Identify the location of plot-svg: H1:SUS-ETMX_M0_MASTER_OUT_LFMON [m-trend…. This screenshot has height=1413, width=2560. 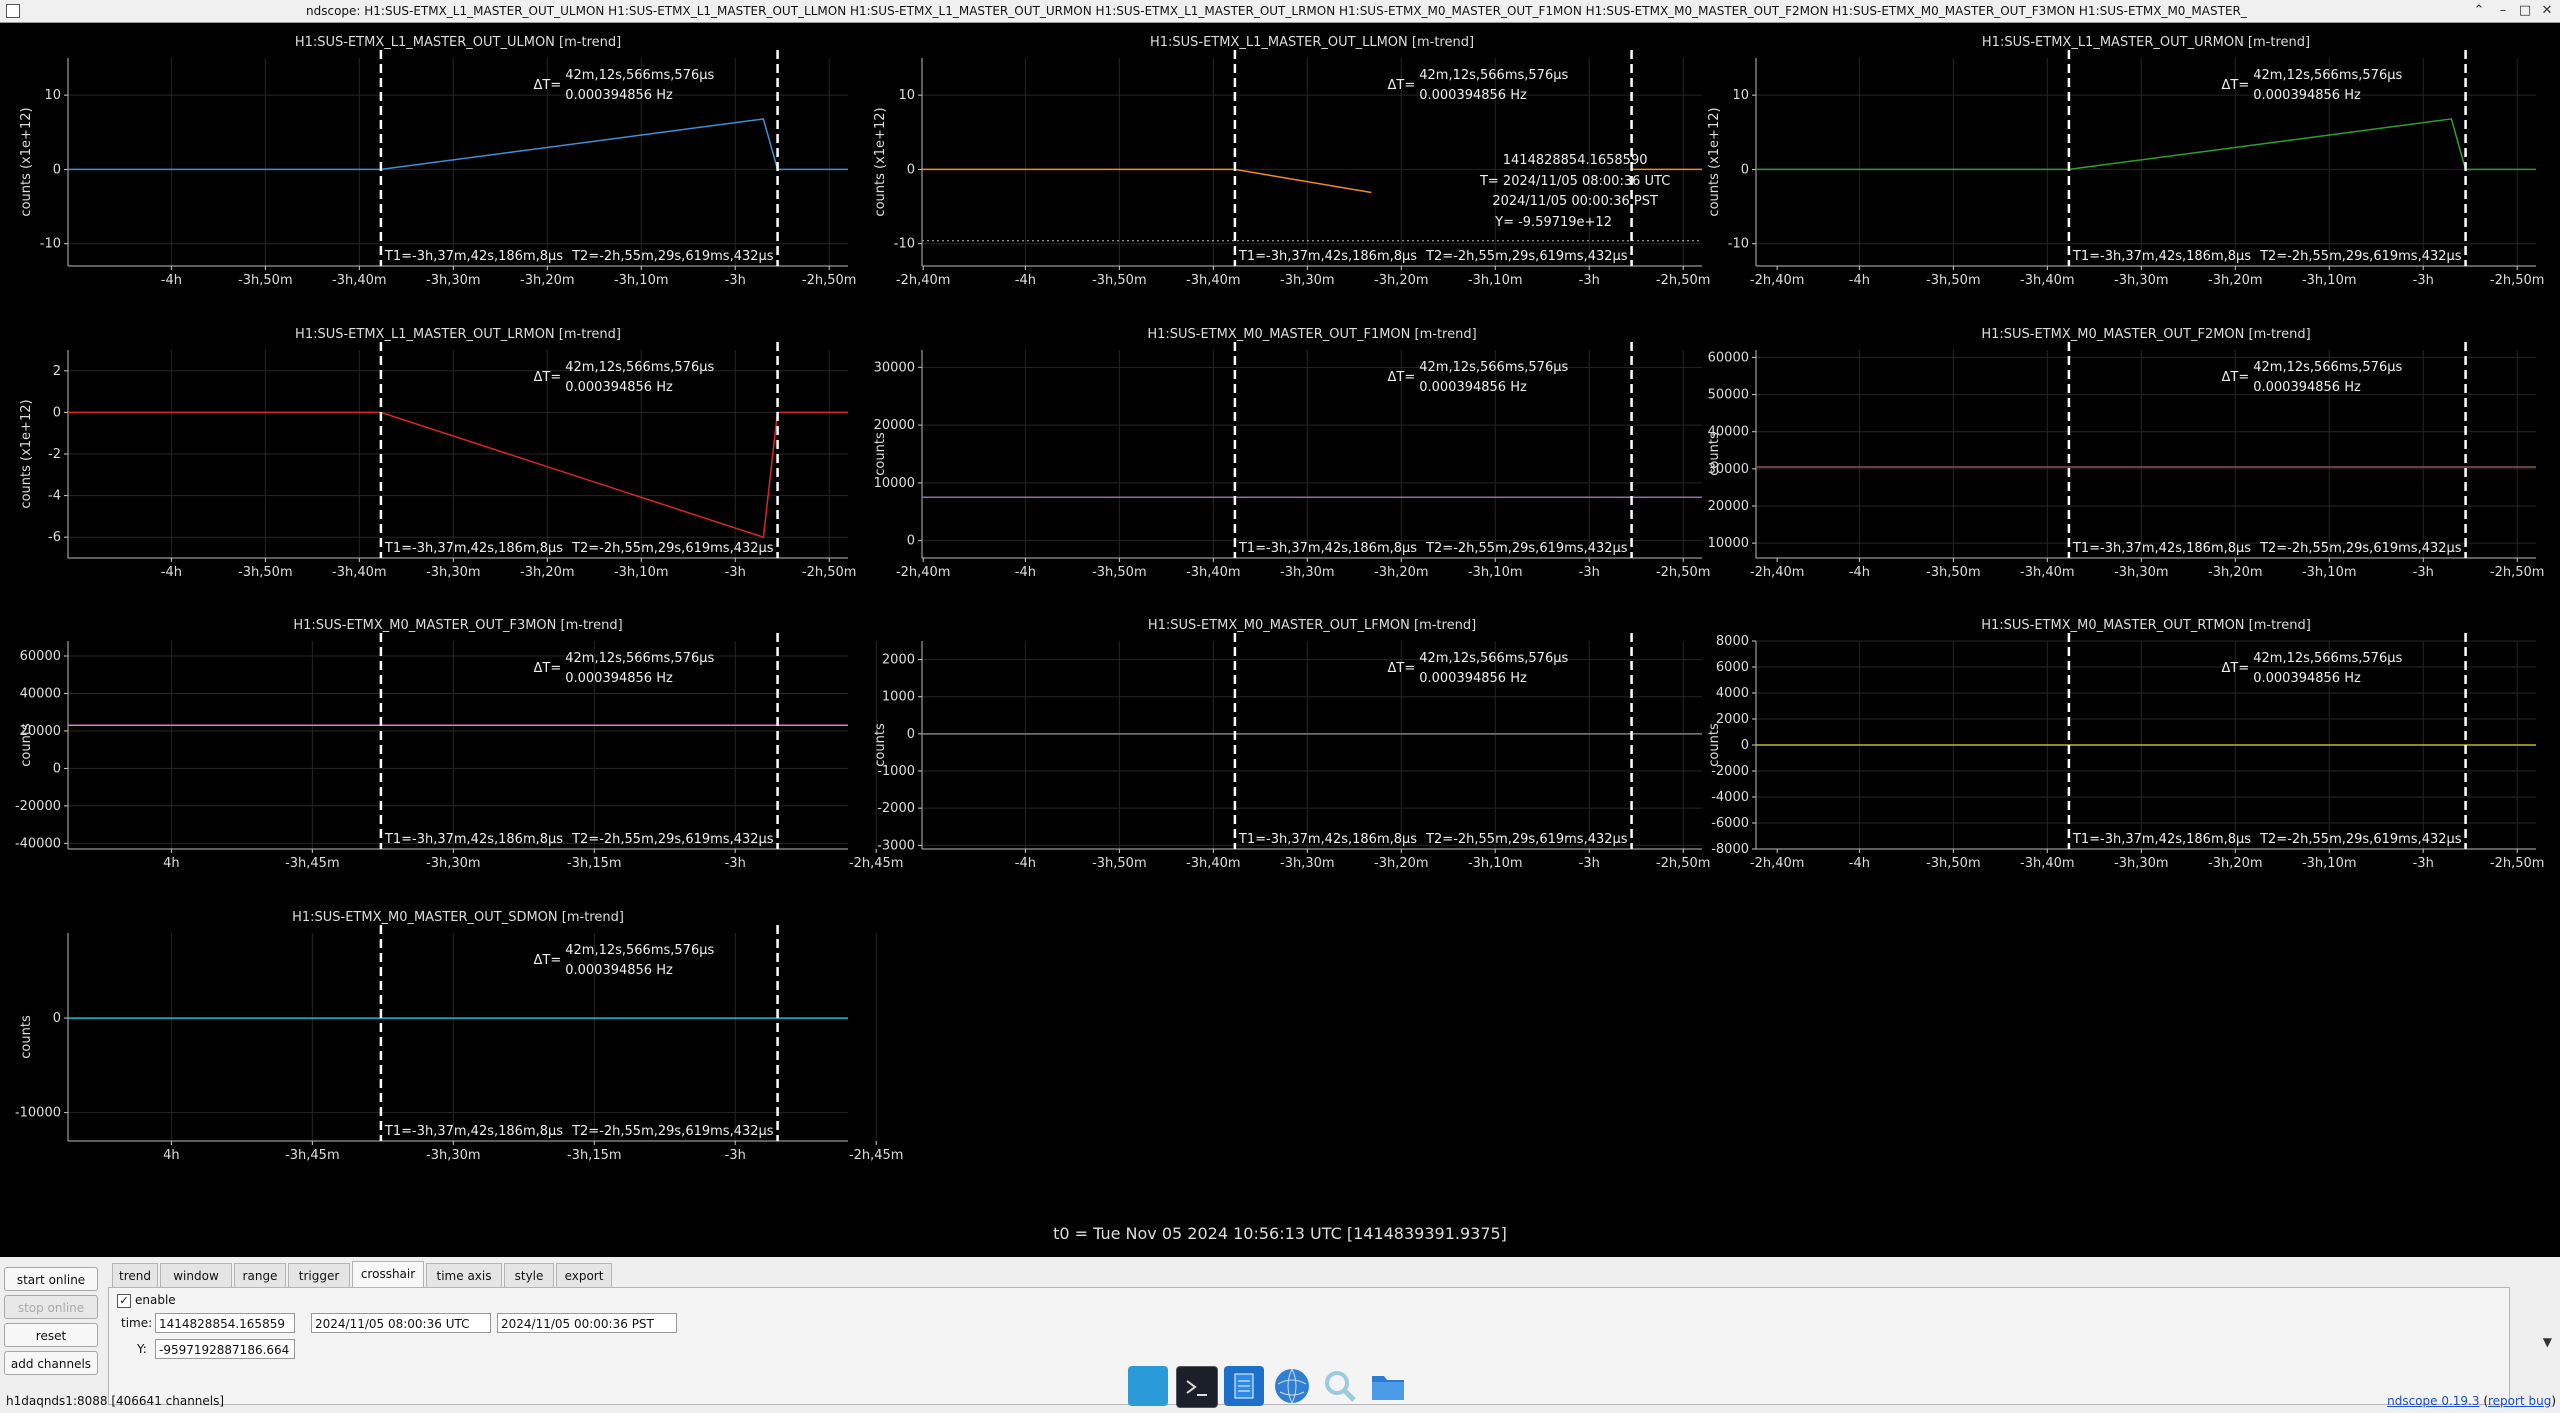
(1329, 750).